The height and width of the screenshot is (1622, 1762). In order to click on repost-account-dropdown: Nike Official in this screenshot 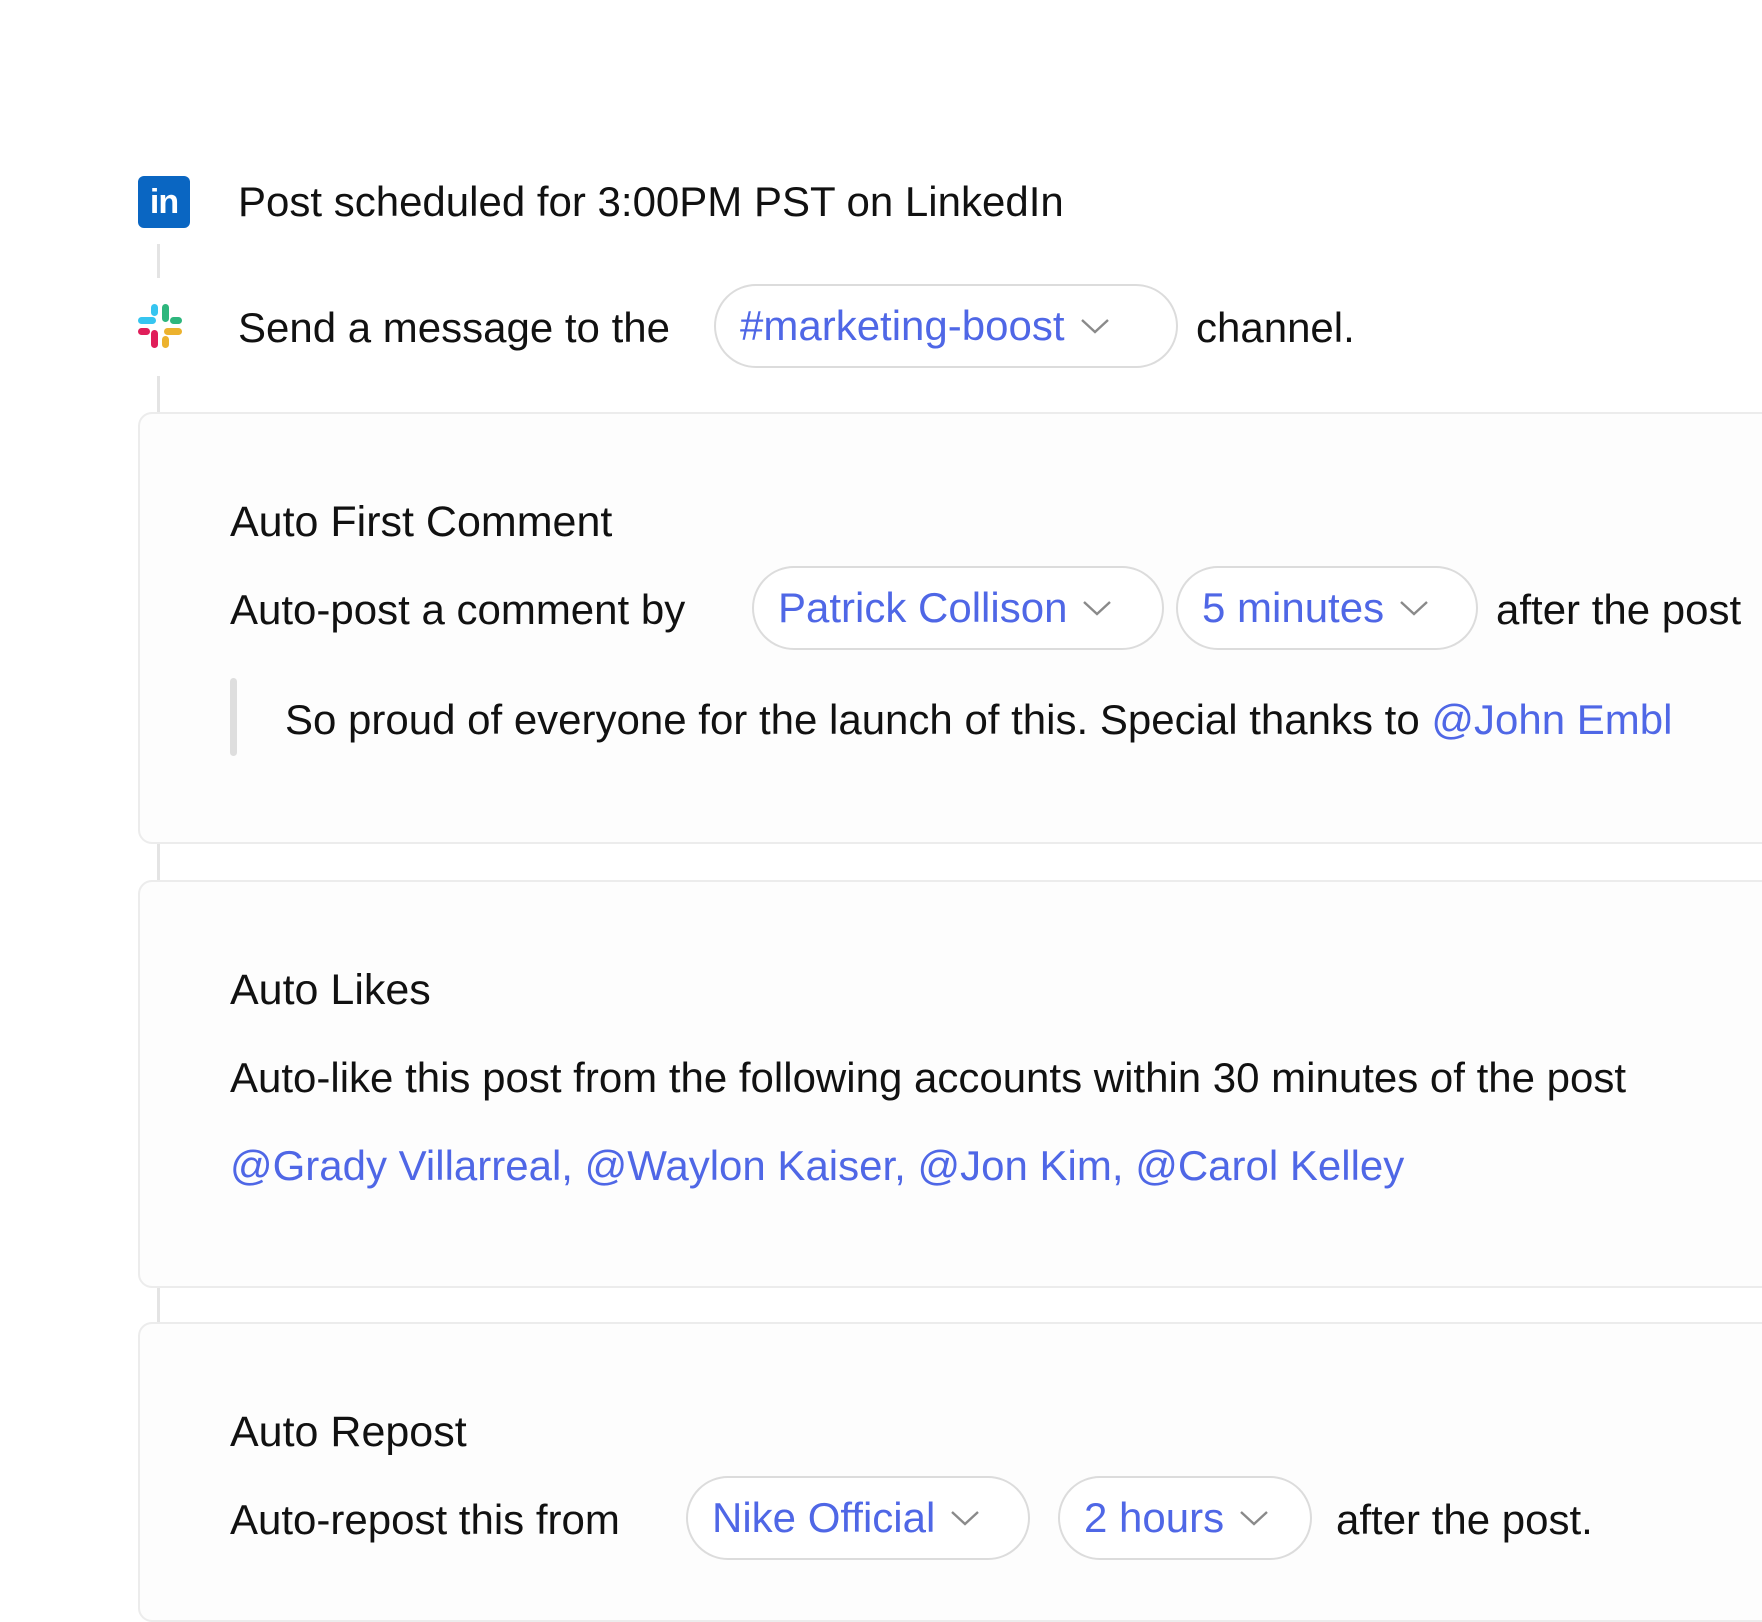, I will do `click(858, 1518)`.